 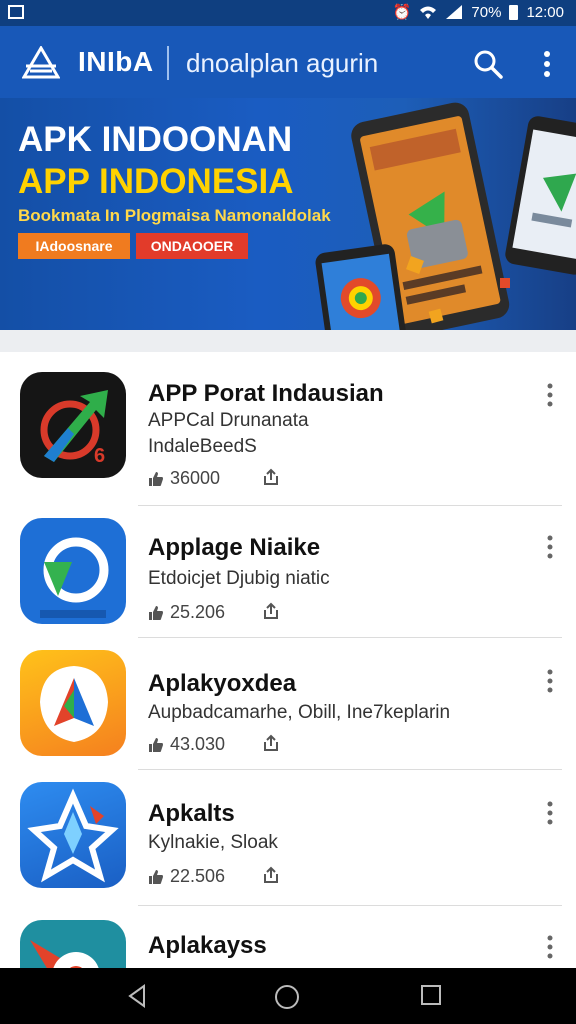 What do you see at coordinates (73, 944) in the screenshot?
I see `red-compass-app-icon` at bounding box center [73, 944].